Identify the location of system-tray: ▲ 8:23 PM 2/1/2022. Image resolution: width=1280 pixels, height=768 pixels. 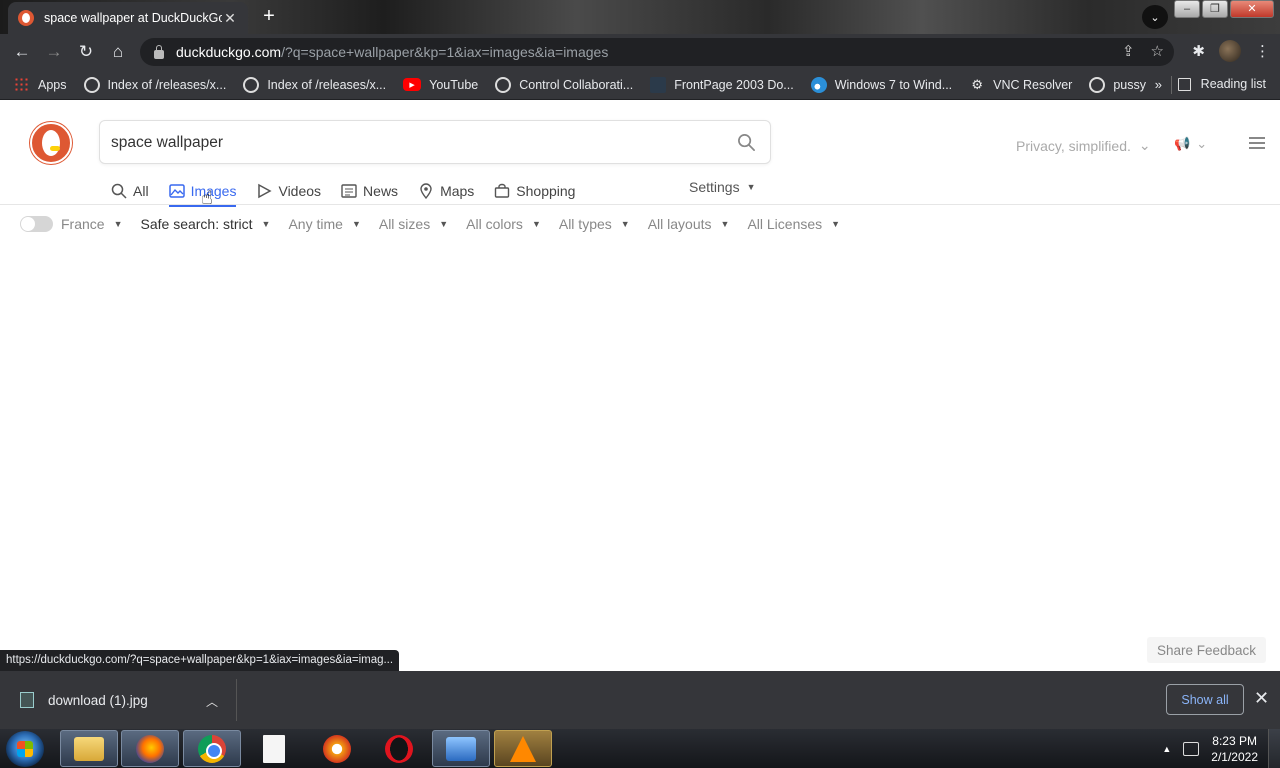
(1221, 748).